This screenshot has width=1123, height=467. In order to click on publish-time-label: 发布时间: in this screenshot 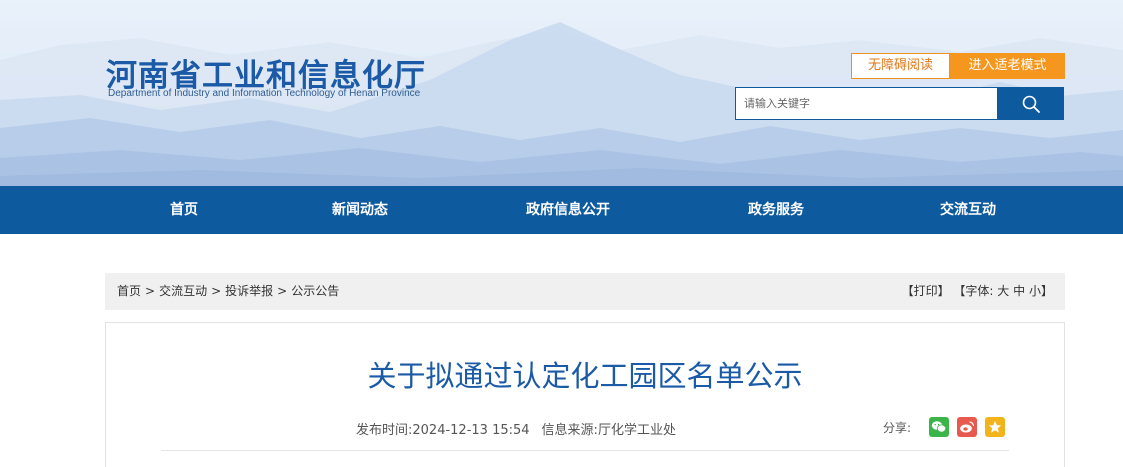, I will do `click(384, 430)`.